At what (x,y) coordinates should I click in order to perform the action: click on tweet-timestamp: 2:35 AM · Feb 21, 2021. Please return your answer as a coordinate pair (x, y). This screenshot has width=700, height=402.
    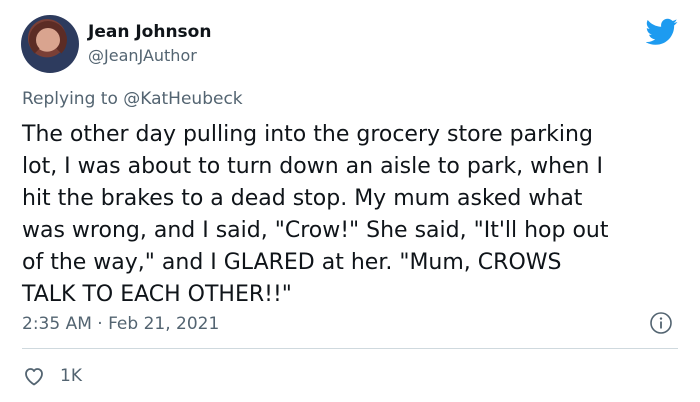
    Looking at the image, I should click on (120, 324).